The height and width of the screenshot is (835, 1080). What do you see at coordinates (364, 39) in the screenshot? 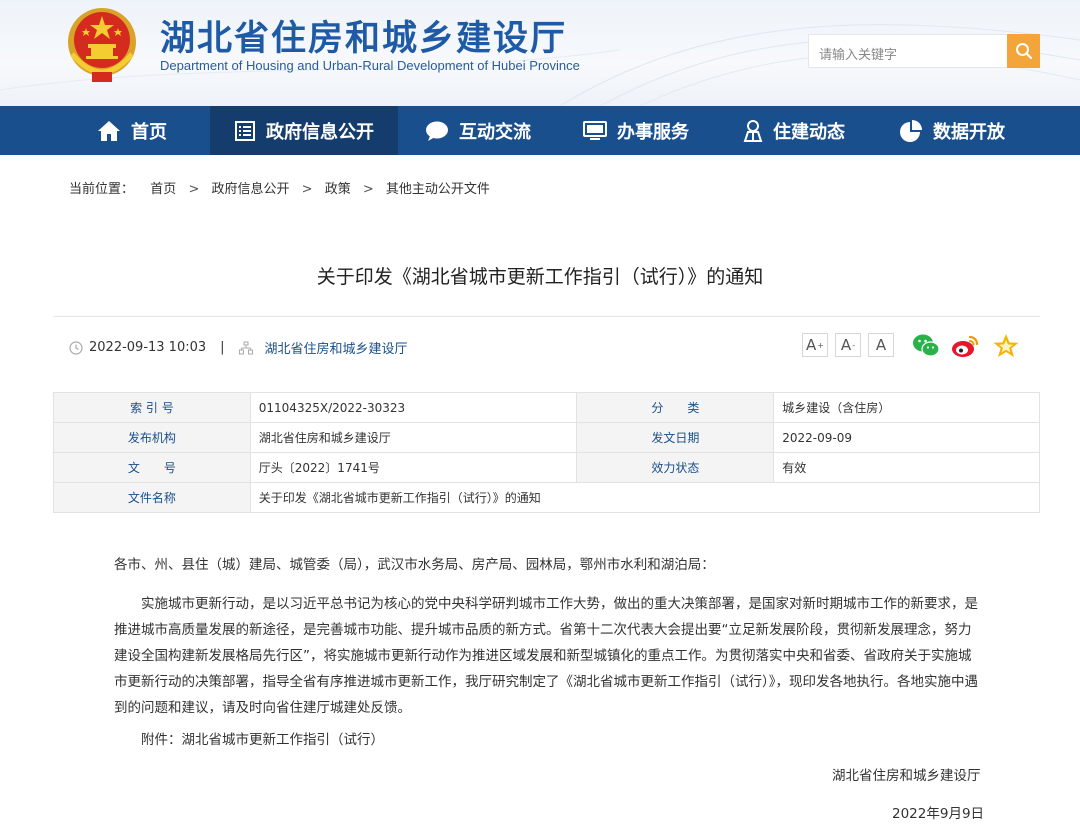
I see `site-title: 湖北省住房和城乡建设厅` at bounding box center [364, 39].